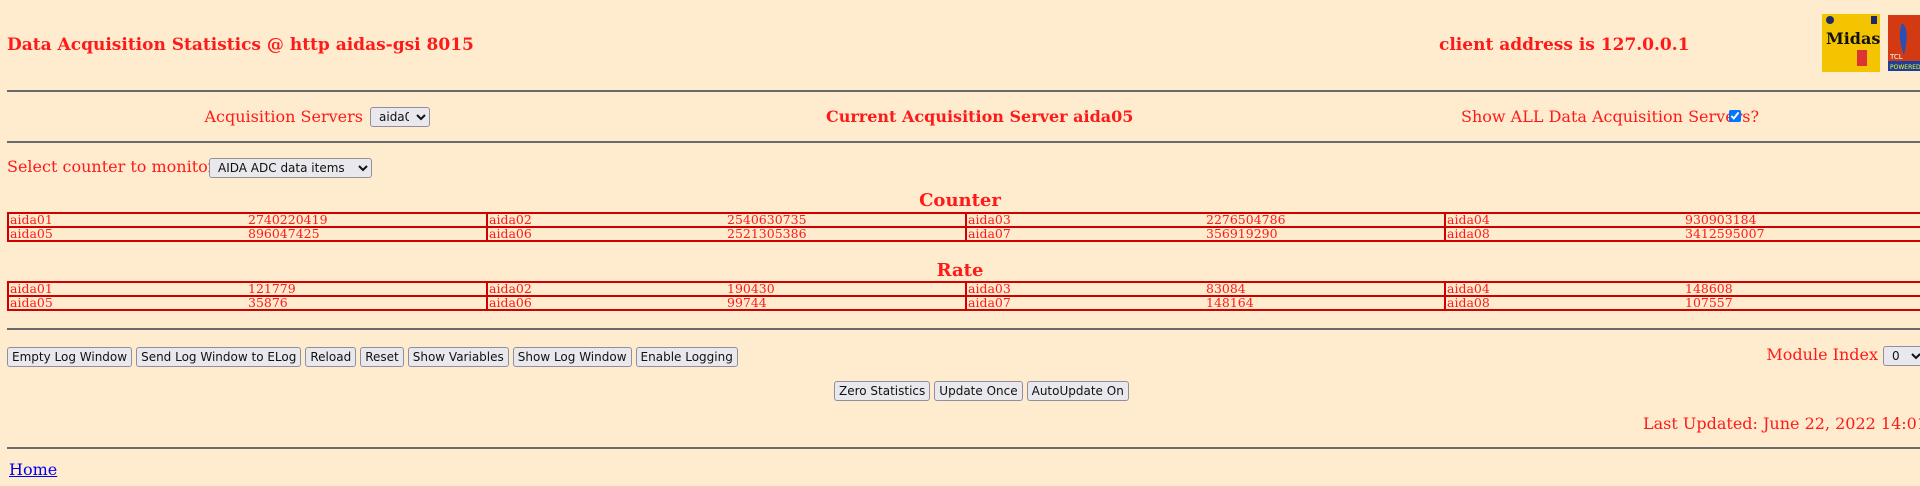  Describe the element at coordinates (1905, 67) in the screenshot. I see `svg-text: POWERED` at that location.